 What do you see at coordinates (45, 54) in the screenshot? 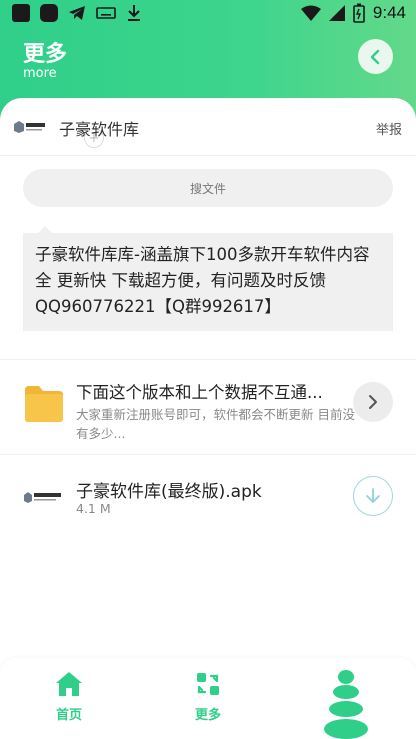
I see `page-title: 更多` at bounding box center [45, 54].